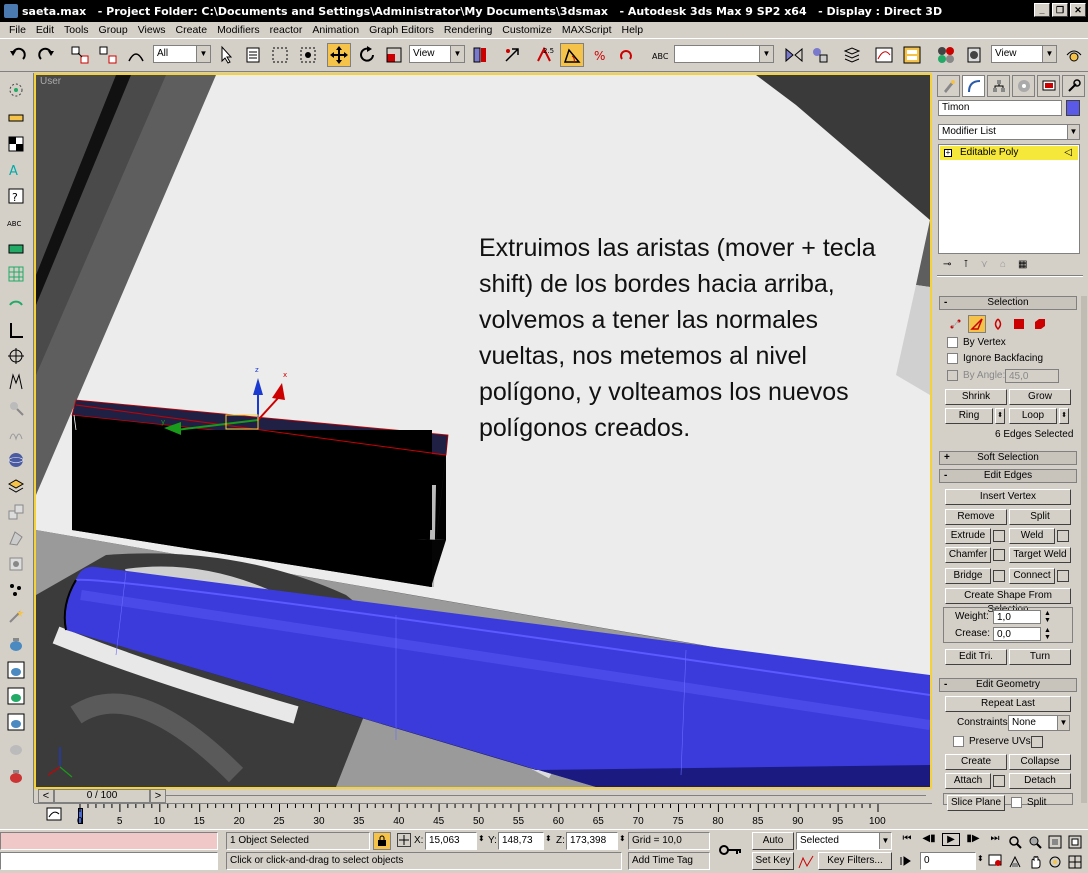 Image resolution: width=1088 pixels, height=873 pixels. I want to click on close-button: ✕, so click(1078, 10).